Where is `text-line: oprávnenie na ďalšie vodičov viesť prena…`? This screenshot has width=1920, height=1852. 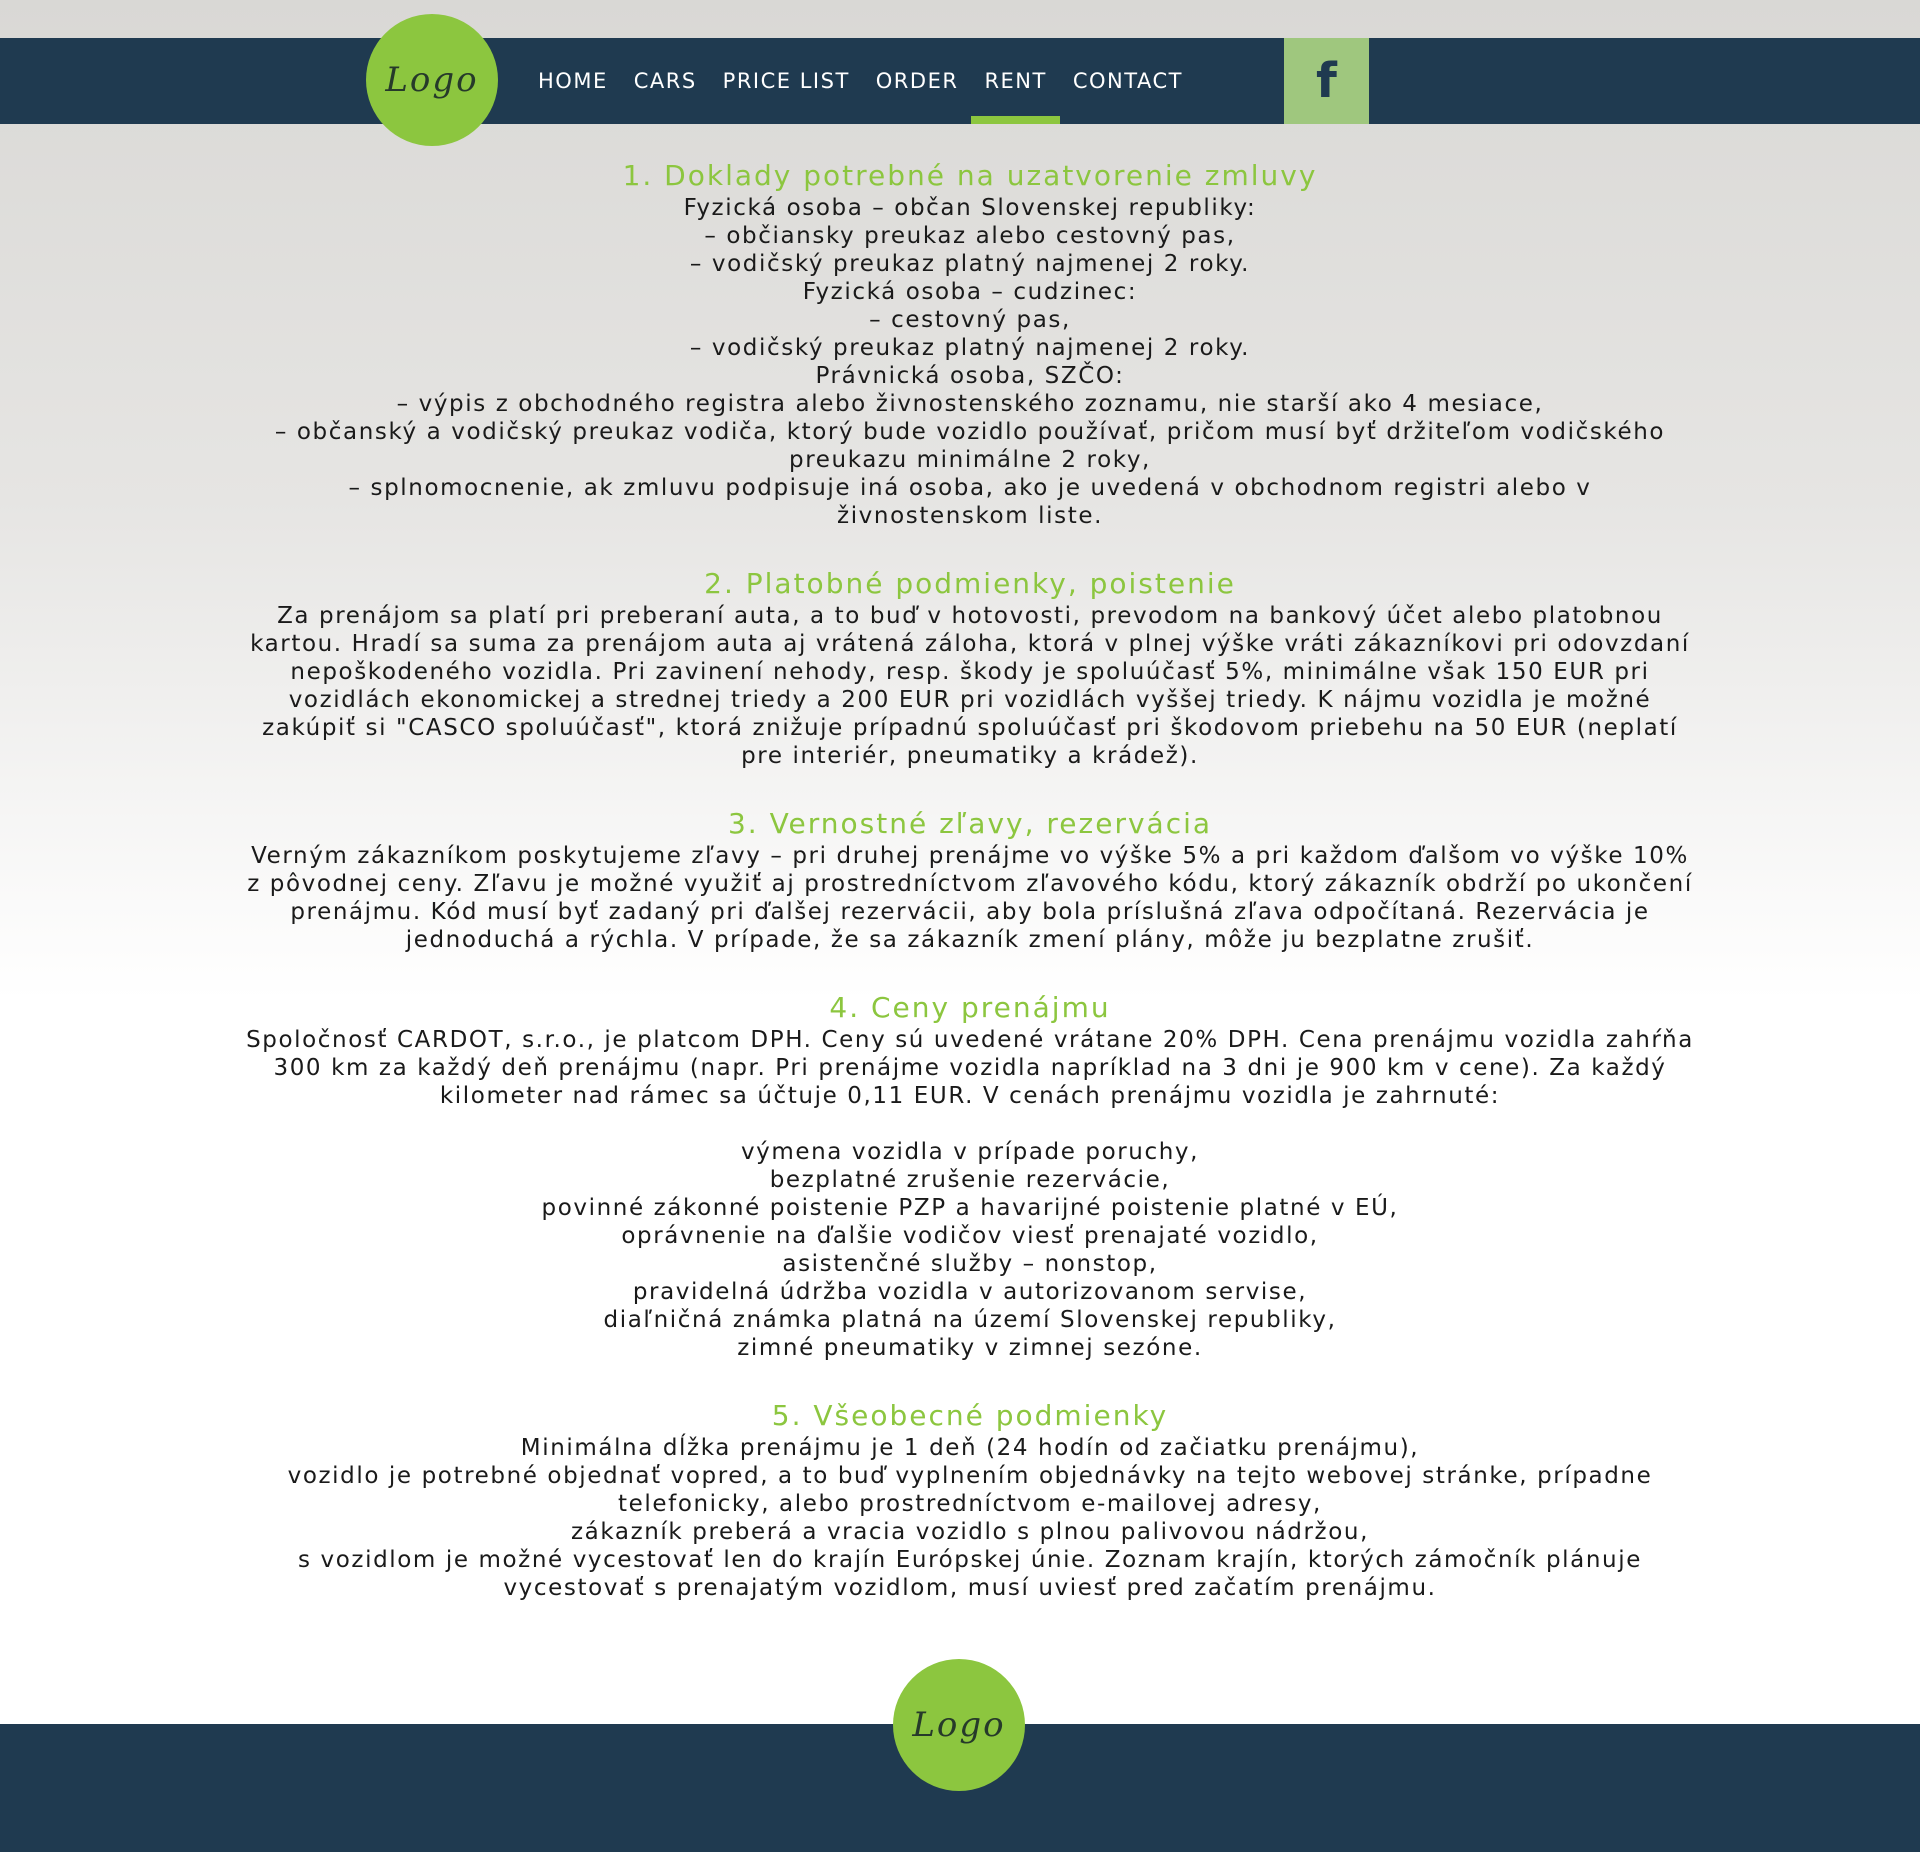 text-line: oprávnenie na ďalšie vodičov viesť prena… is located at coordinates (970, 1236).